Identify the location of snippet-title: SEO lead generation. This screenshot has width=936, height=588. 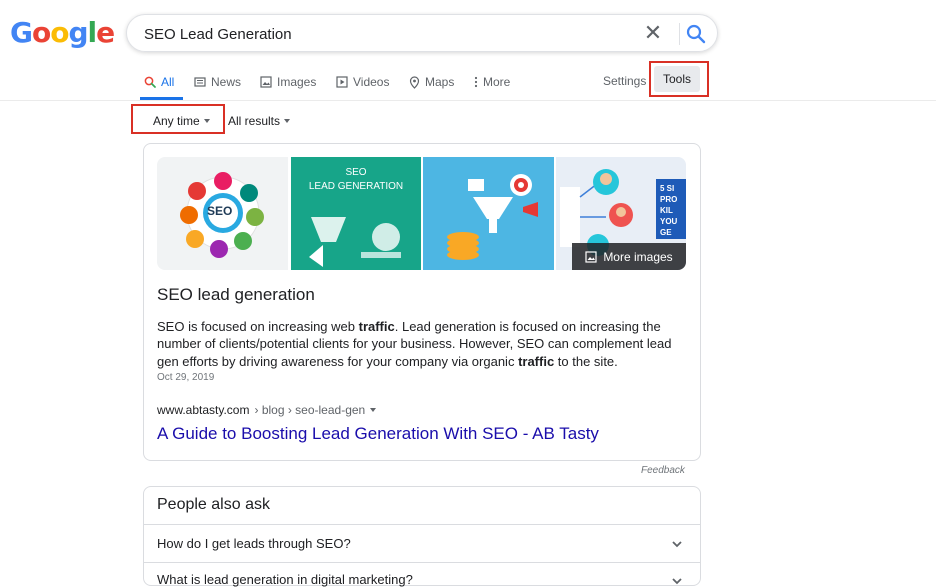
(236, 294).